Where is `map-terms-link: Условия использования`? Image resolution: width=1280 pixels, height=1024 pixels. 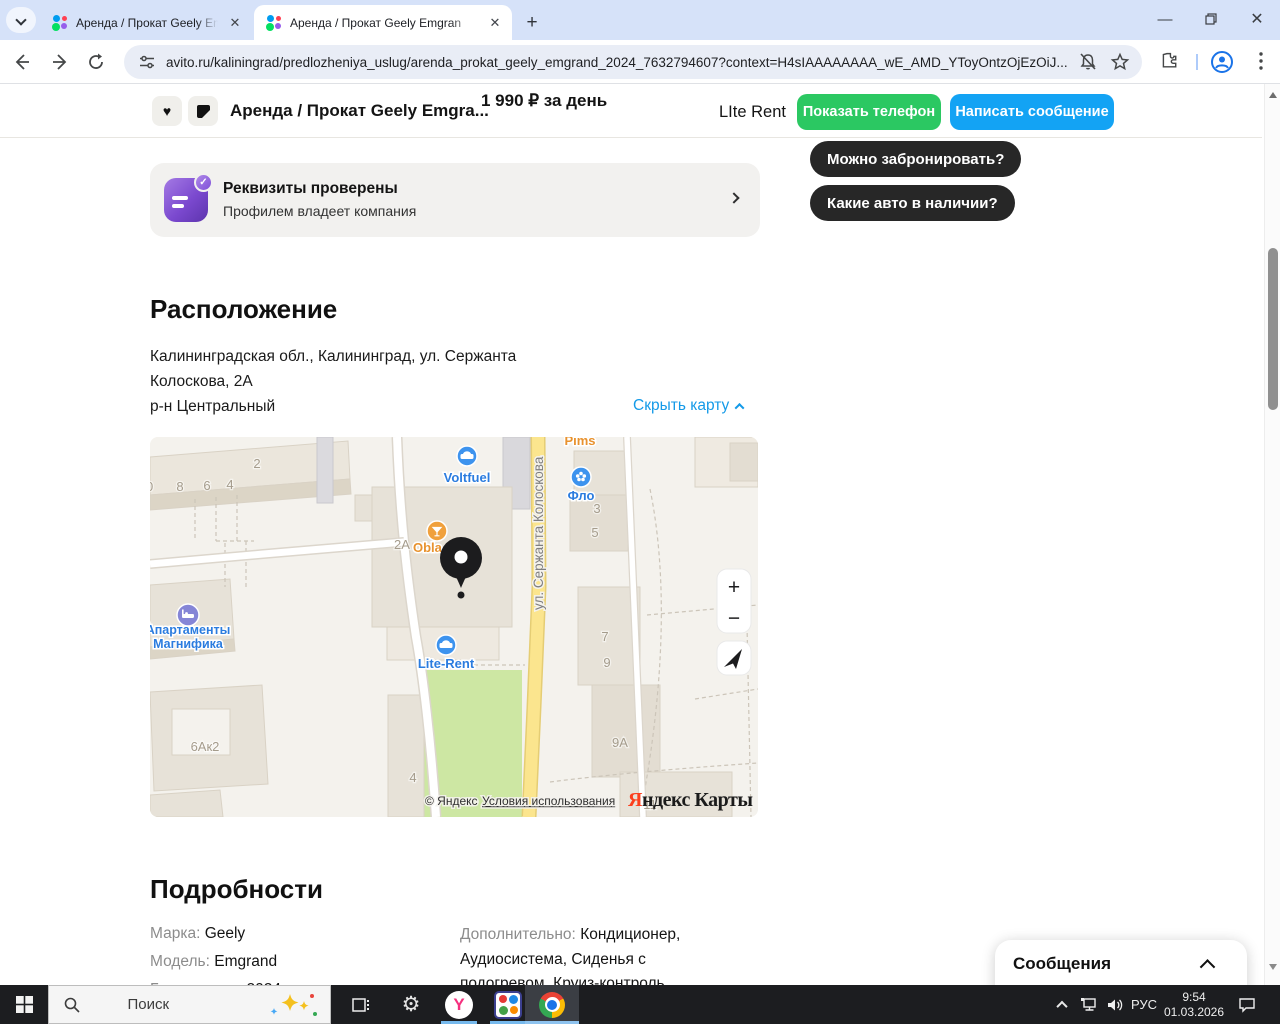
map-terms-link: Условия использования is located at coordinates (549, 801).